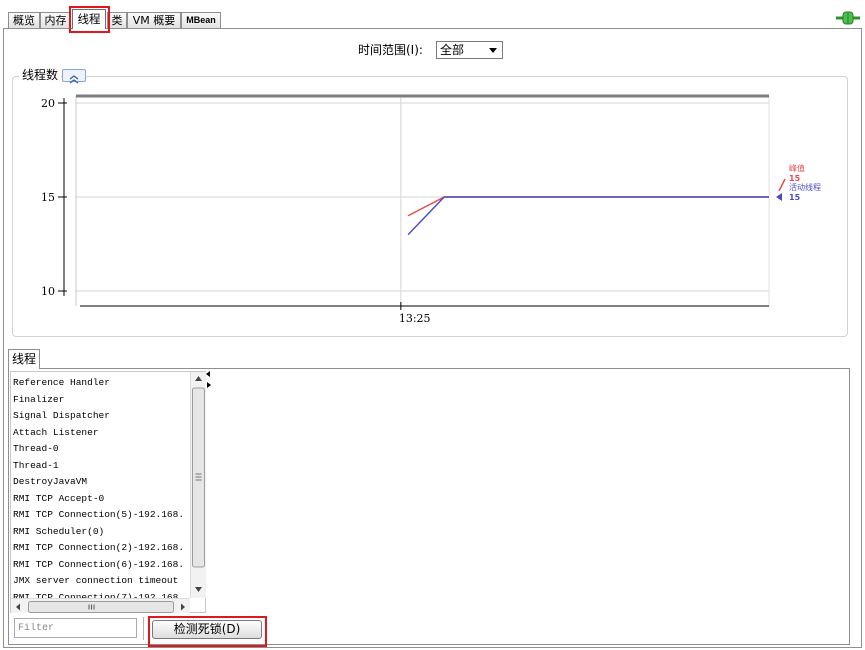  What do you see at coordinates (795, 197) in the screenshot?
I see `legend-live-value: 15` at bounding box center [795, 197].